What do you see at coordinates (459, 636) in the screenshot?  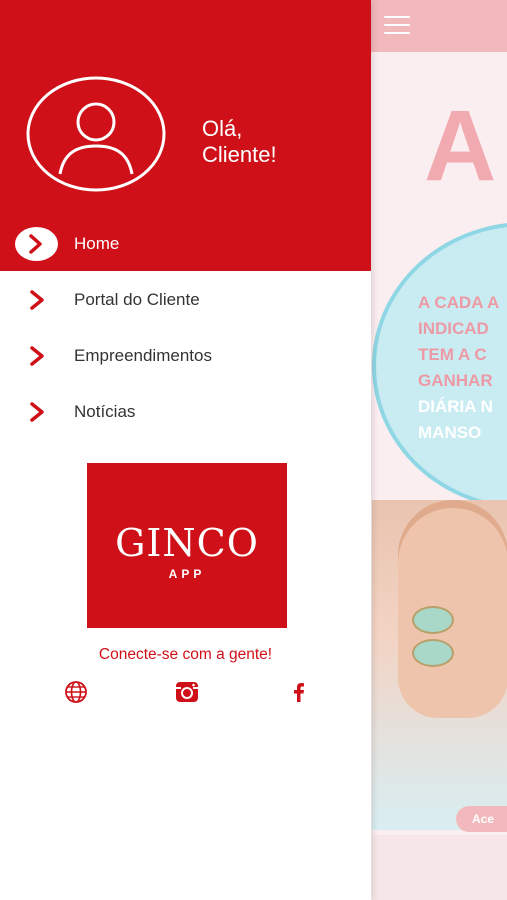 I see `photo-sunglasses` at bounding box center [459, 636].